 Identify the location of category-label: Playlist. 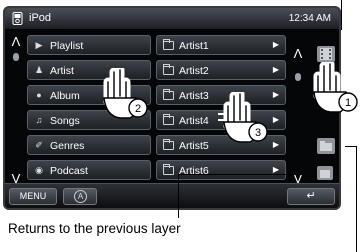
(67, 46).